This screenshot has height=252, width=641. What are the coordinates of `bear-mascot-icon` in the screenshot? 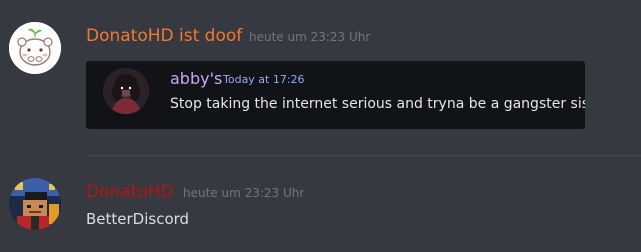 It's located at (35, 48).